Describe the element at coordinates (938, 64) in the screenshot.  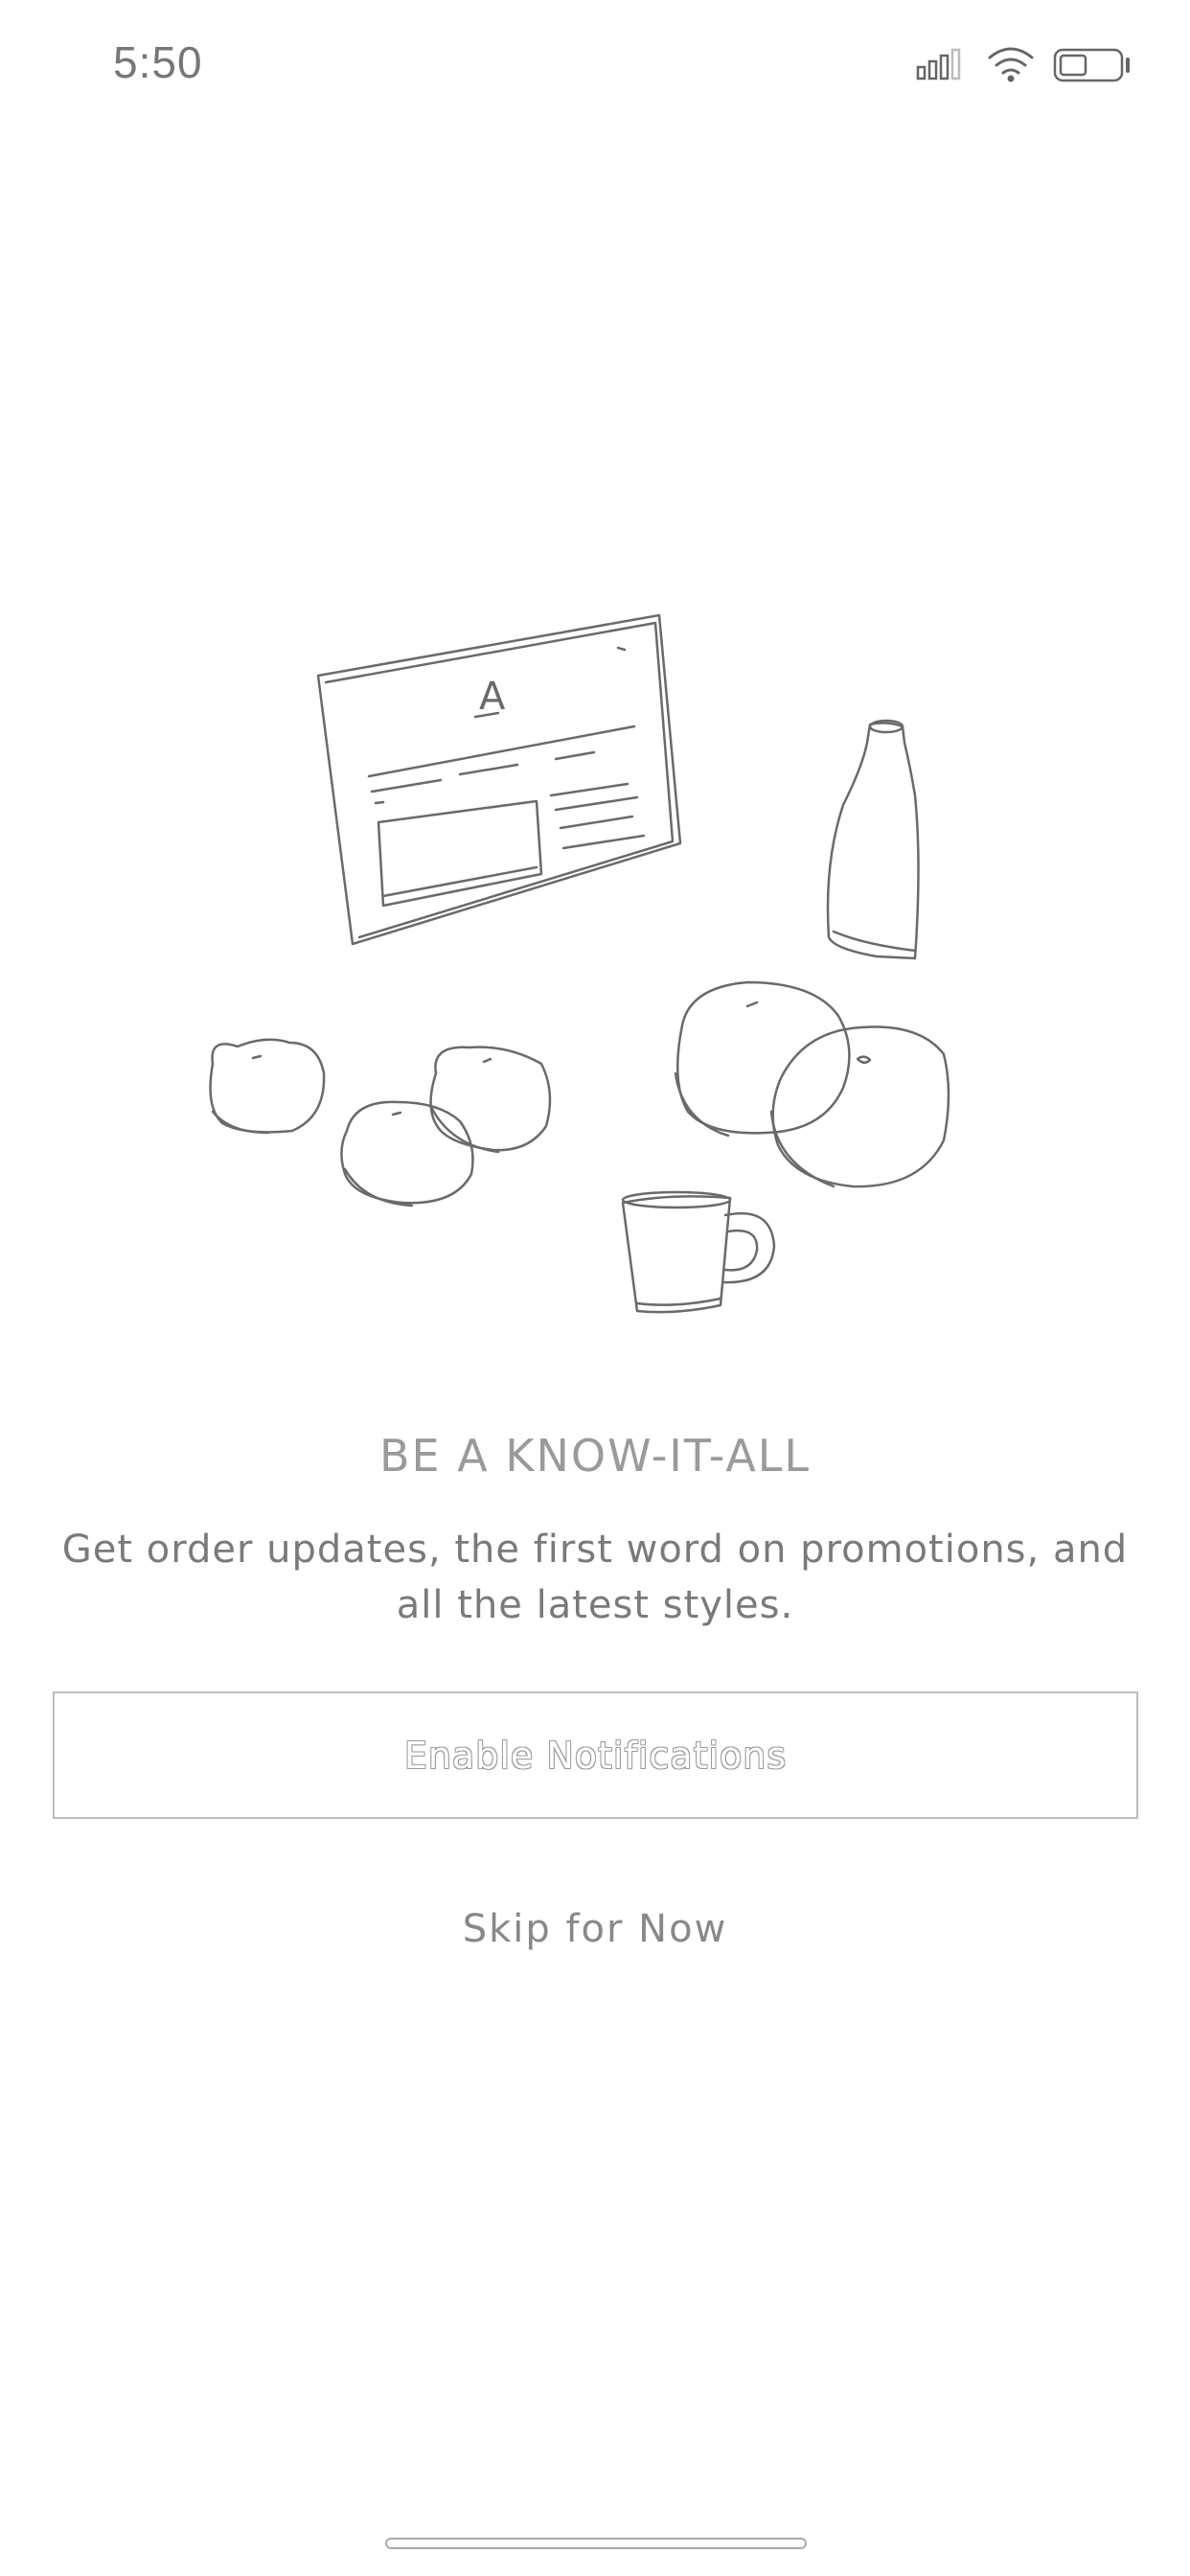
I see `signal-icon` at that location.